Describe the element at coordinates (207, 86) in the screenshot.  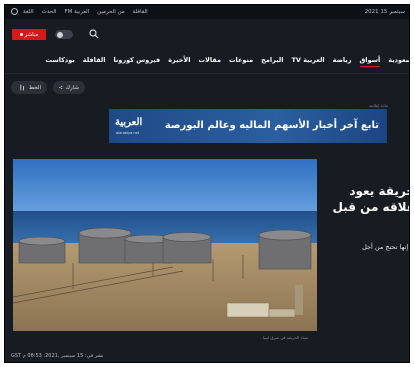
I see `article-actions: شارك الخط` at that location.